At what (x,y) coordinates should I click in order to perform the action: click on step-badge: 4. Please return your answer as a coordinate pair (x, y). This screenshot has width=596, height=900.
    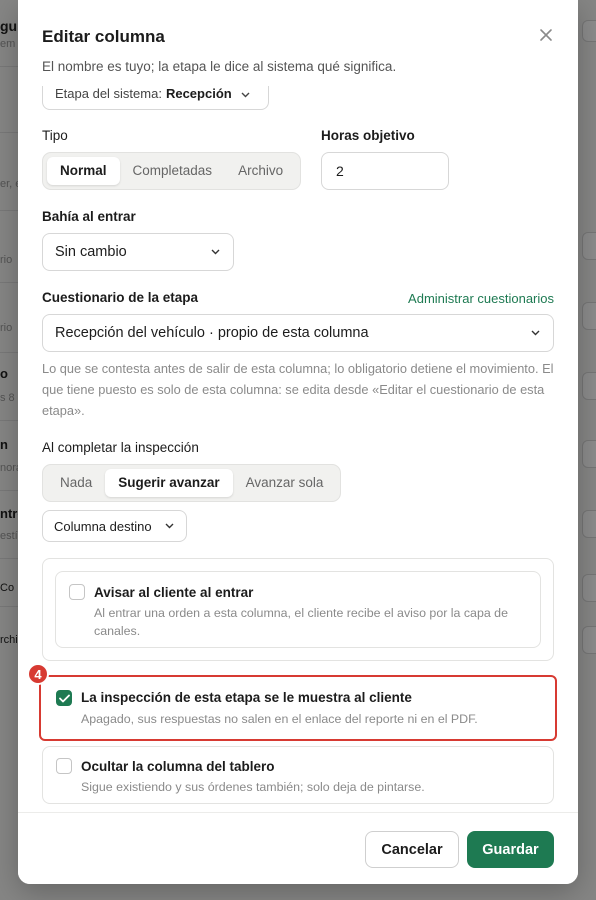
    Looking at the image, I should click on (38, 674).